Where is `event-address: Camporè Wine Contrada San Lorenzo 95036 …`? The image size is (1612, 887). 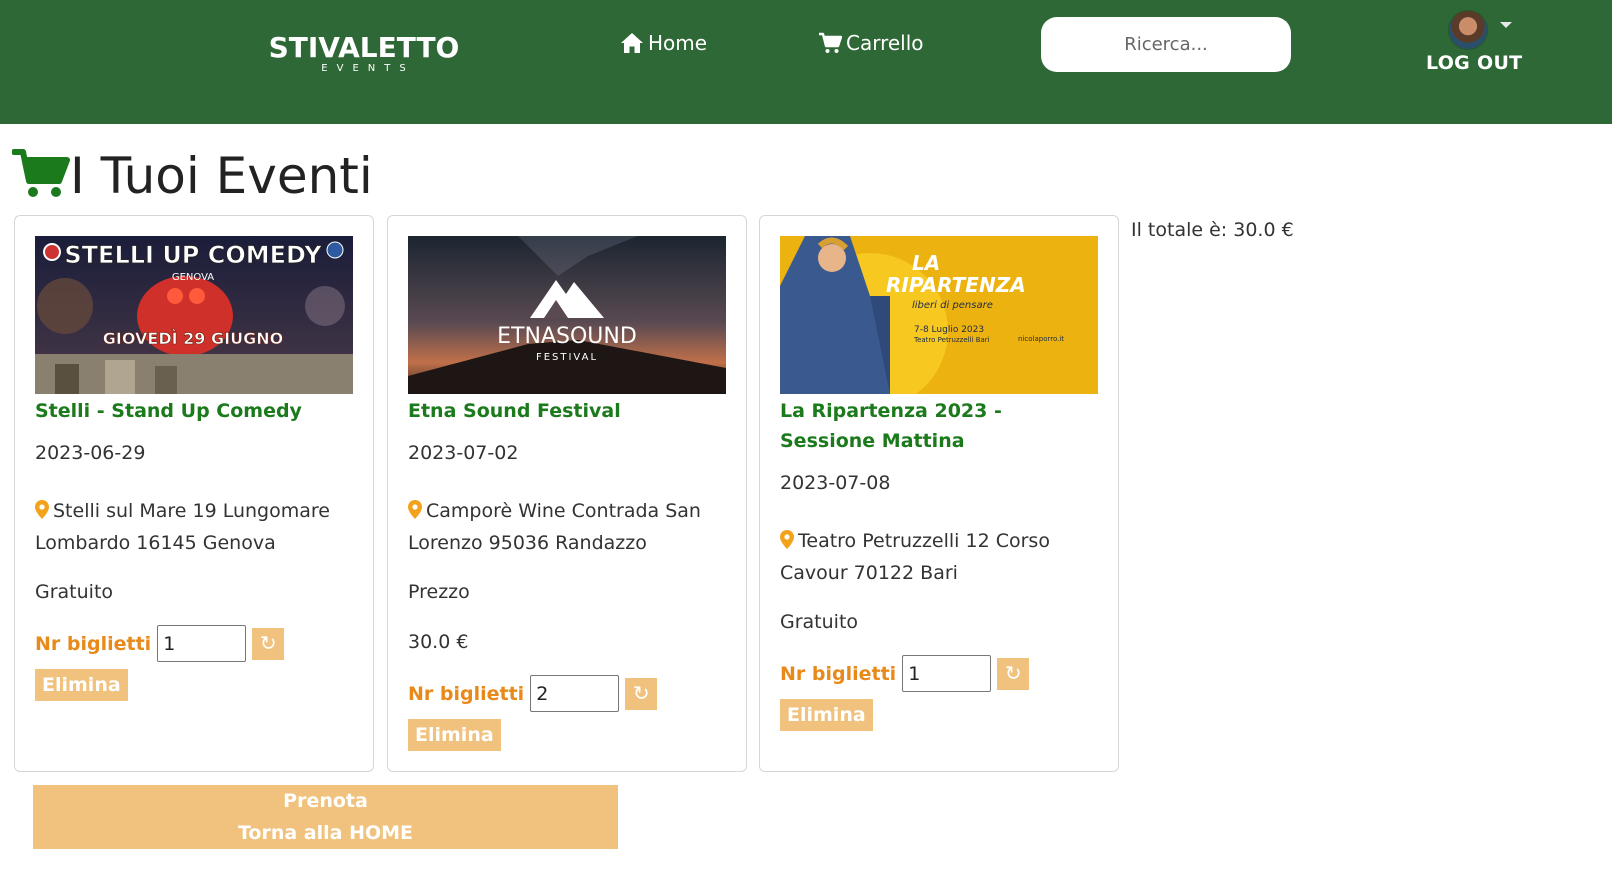
event-address: Camporè Wine Contrada San Lorenzo 95036 … is located at coordinates (568, 527).